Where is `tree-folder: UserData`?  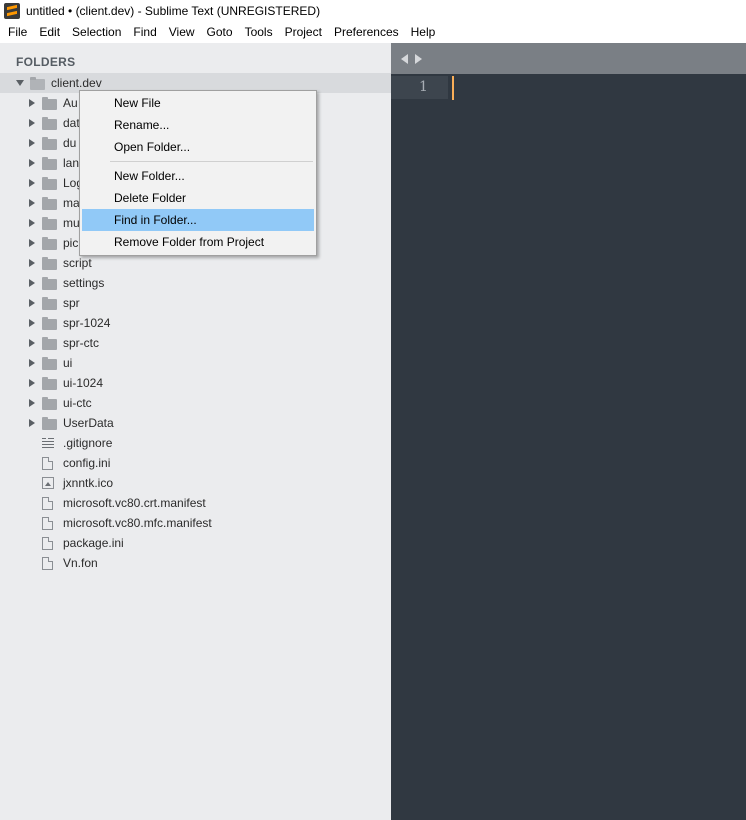
tree-folder: UserData is located at coordinates (195, 423).